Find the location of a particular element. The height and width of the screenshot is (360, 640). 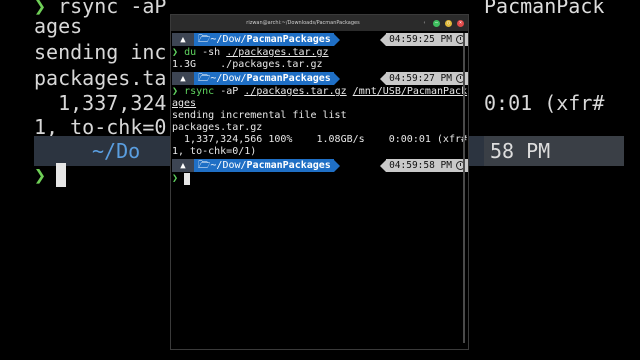

prompt-bar: ▲ 🗁 ~/Dow/PacmanPackages 04:59:25 PM is located at coordinates (320, 39).